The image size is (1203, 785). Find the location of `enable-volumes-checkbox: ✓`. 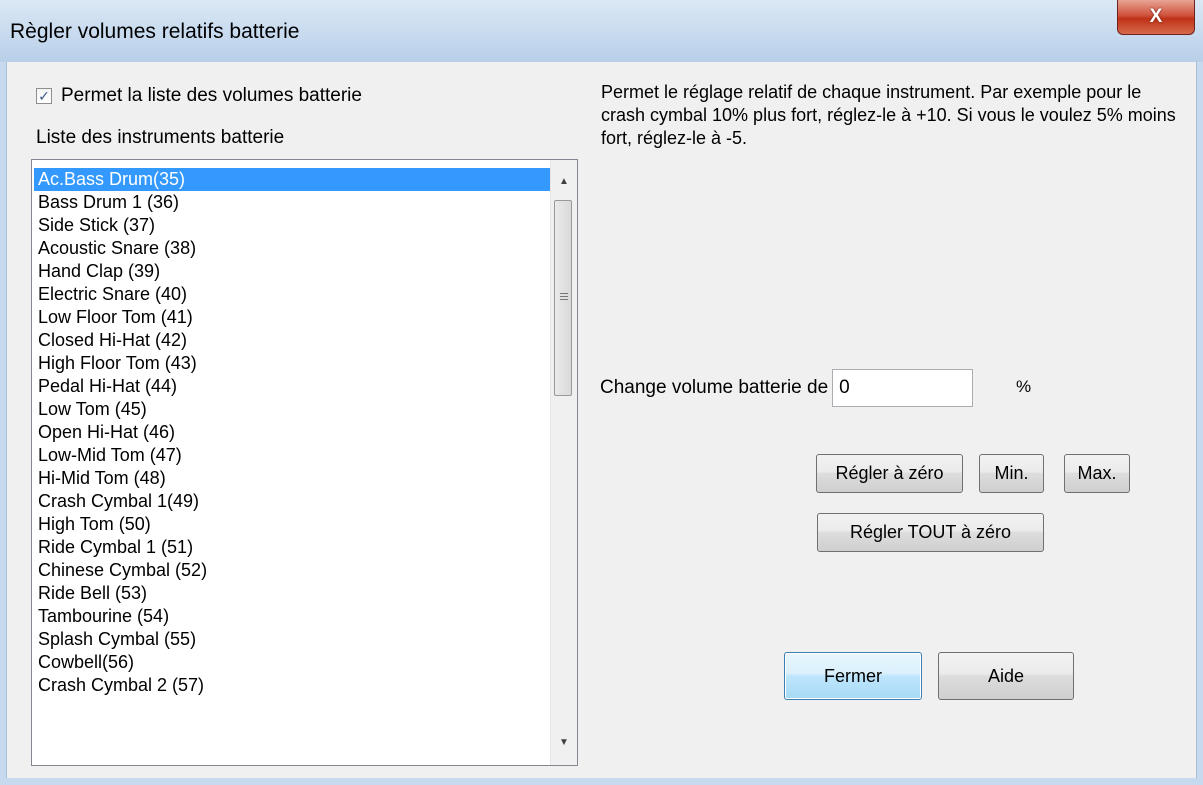

enable-volumes-checkbox: ✓ is located at coordinates (44, 96).